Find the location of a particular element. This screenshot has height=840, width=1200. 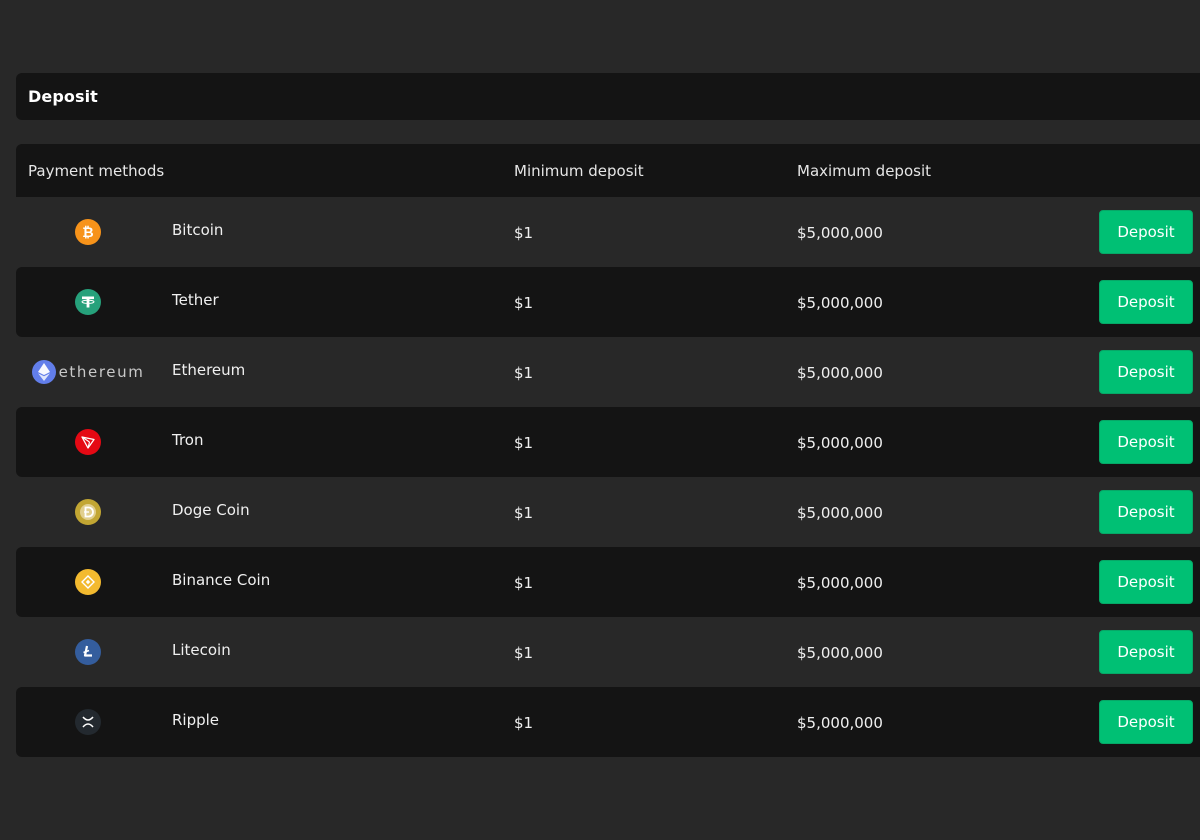

table-row: ₿ Bitcoin $1 $5,000,000 Deposit is located at coordinates (608, 232).